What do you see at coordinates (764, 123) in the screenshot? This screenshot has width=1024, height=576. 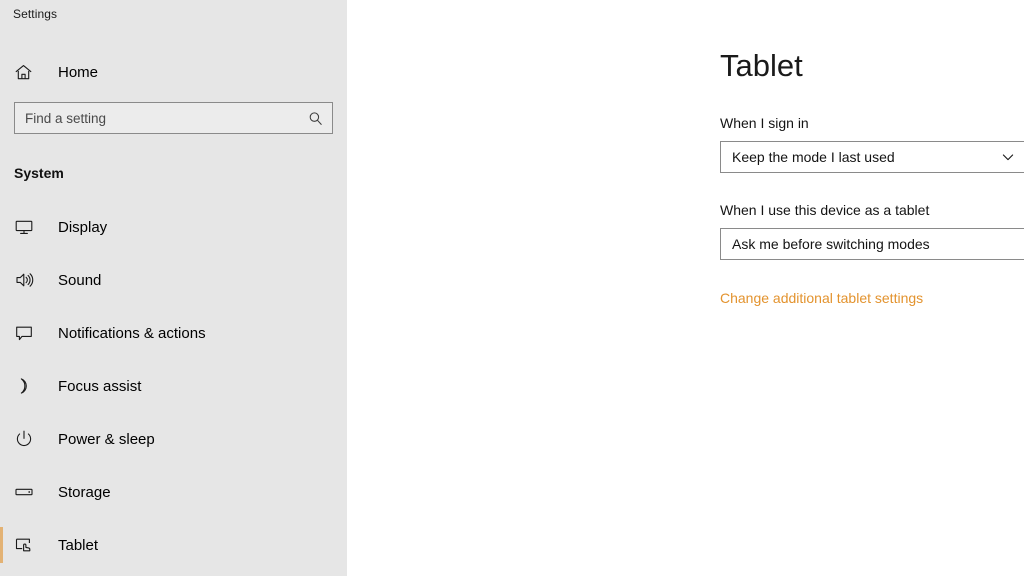 I see `field-label-sign-in: When I sign in` at bounding box center [764, 123].